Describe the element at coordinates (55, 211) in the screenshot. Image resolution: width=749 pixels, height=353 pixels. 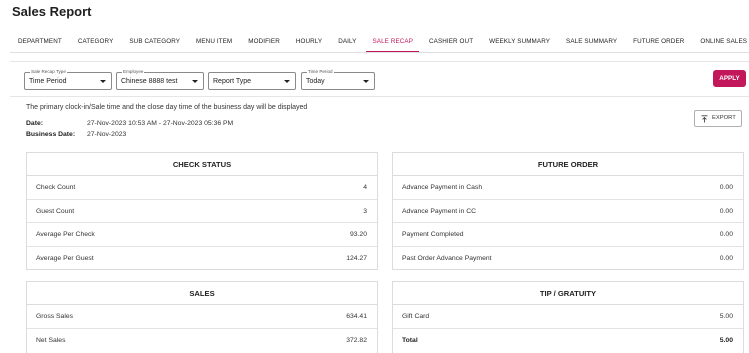
I see `row-label: Guest Count` at that location.